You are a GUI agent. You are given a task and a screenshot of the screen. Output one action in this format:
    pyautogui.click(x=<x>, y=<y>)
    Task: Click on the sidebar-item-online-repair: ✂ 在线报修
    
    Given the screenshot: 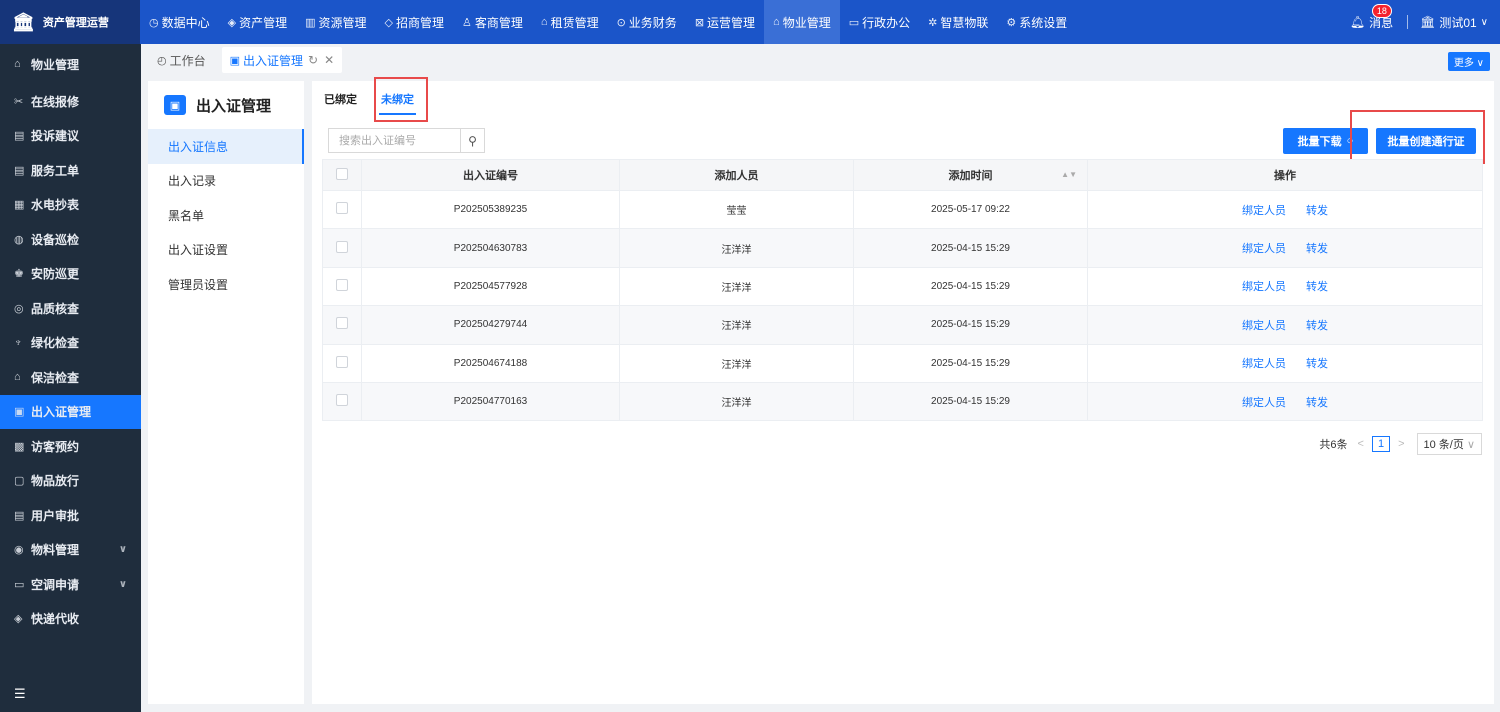 What is the action you would take?
    pyautogui.click(x=70, y=101)
    